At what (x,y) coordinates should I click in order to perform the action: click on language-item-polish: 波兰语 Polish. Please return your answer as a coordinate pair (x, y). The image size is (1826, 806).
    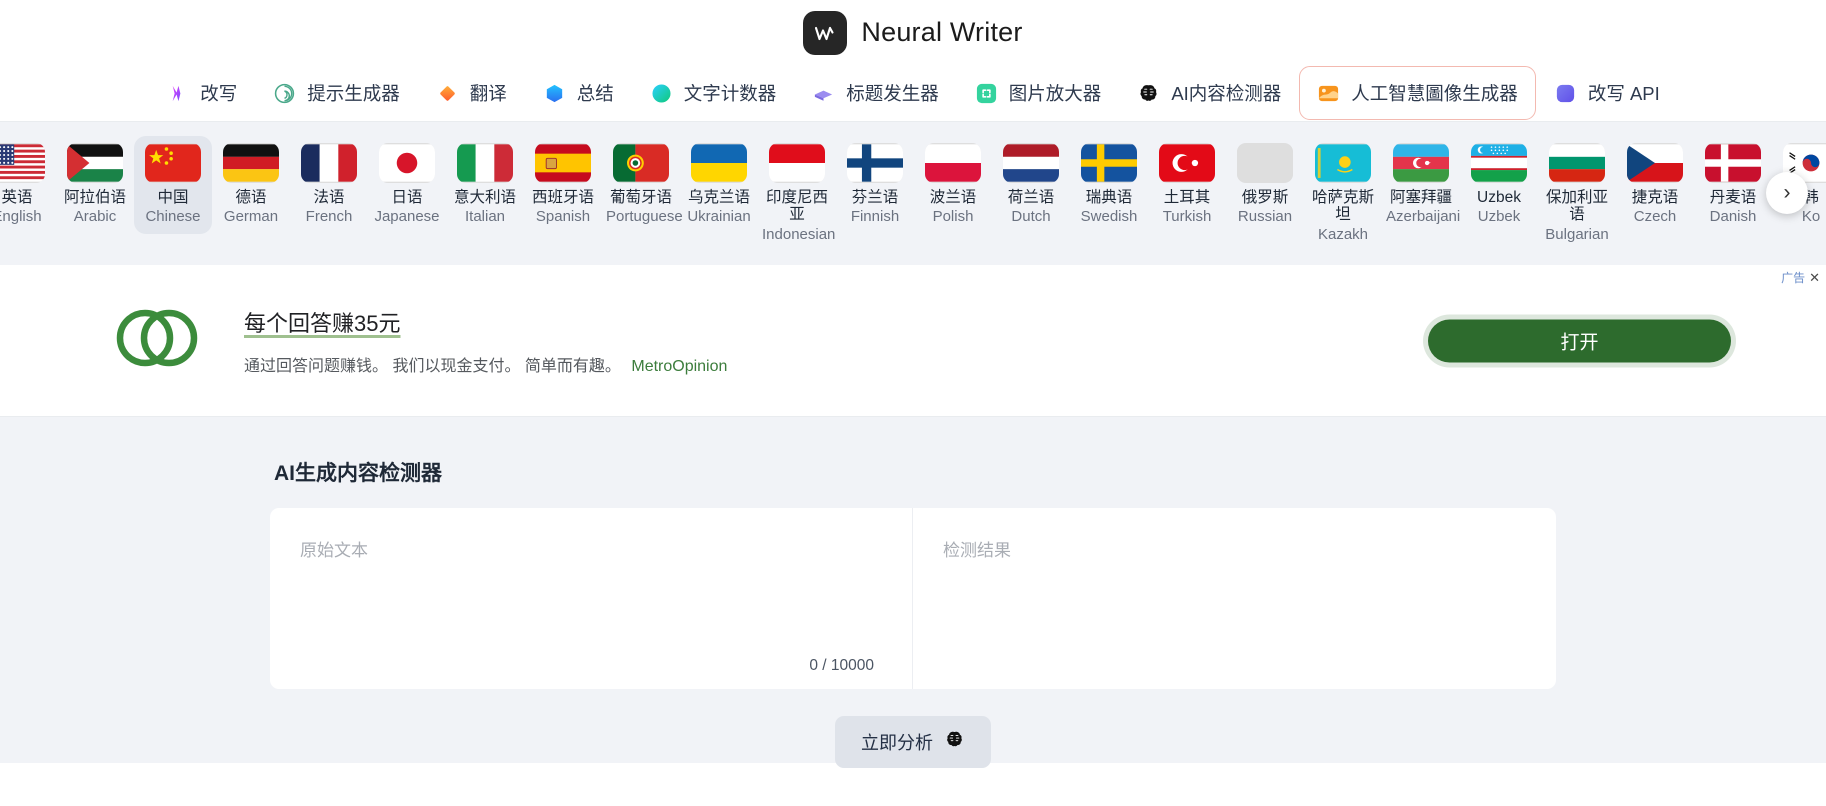
    Looking at the image, I should click on (953, 185).